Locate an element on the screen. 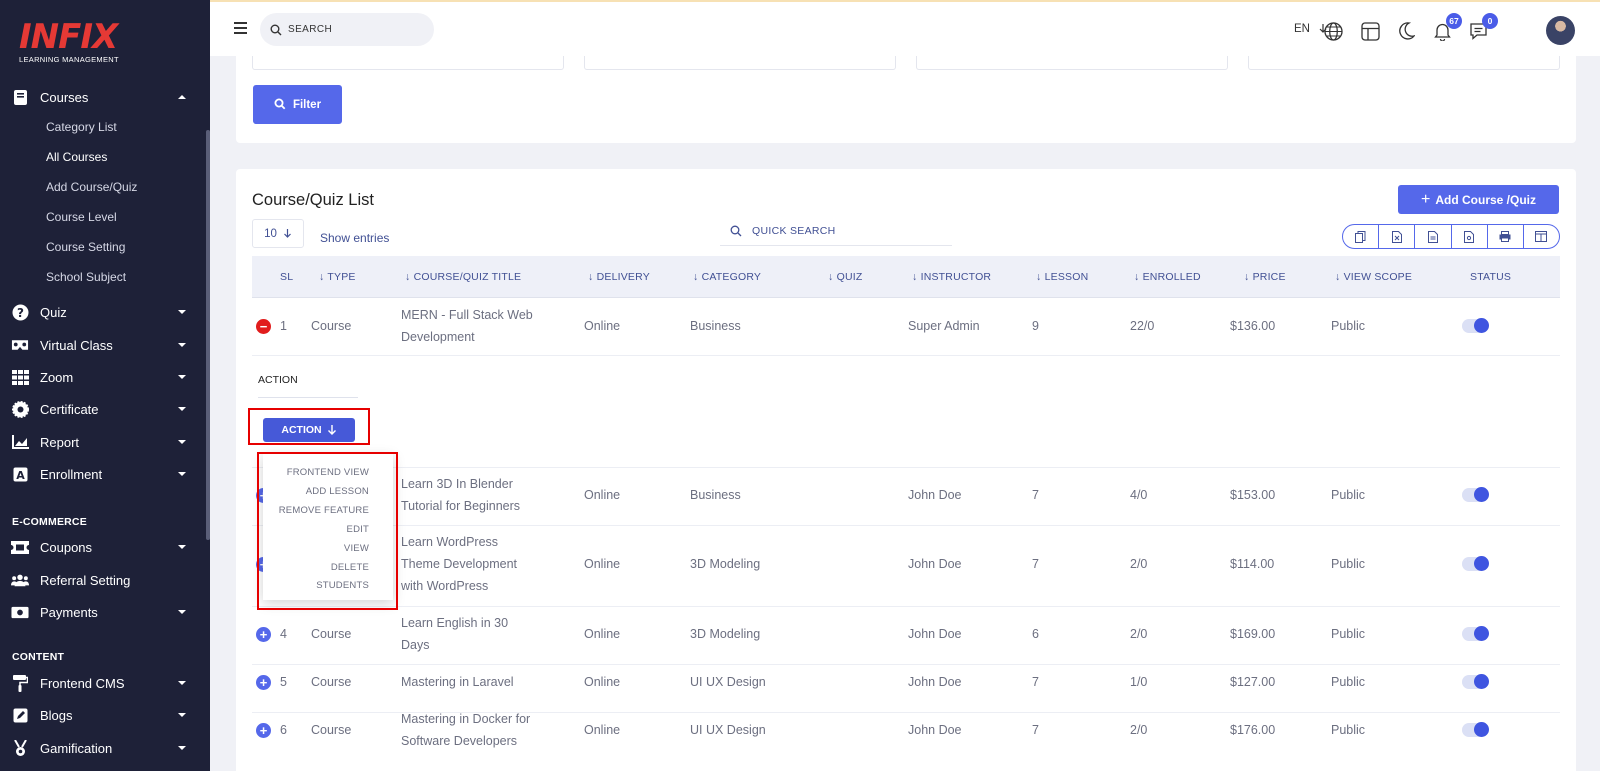 This screenshot has width=1600, height=771. sidebar-item-courses: Courses is located at coordinates (103, 97).